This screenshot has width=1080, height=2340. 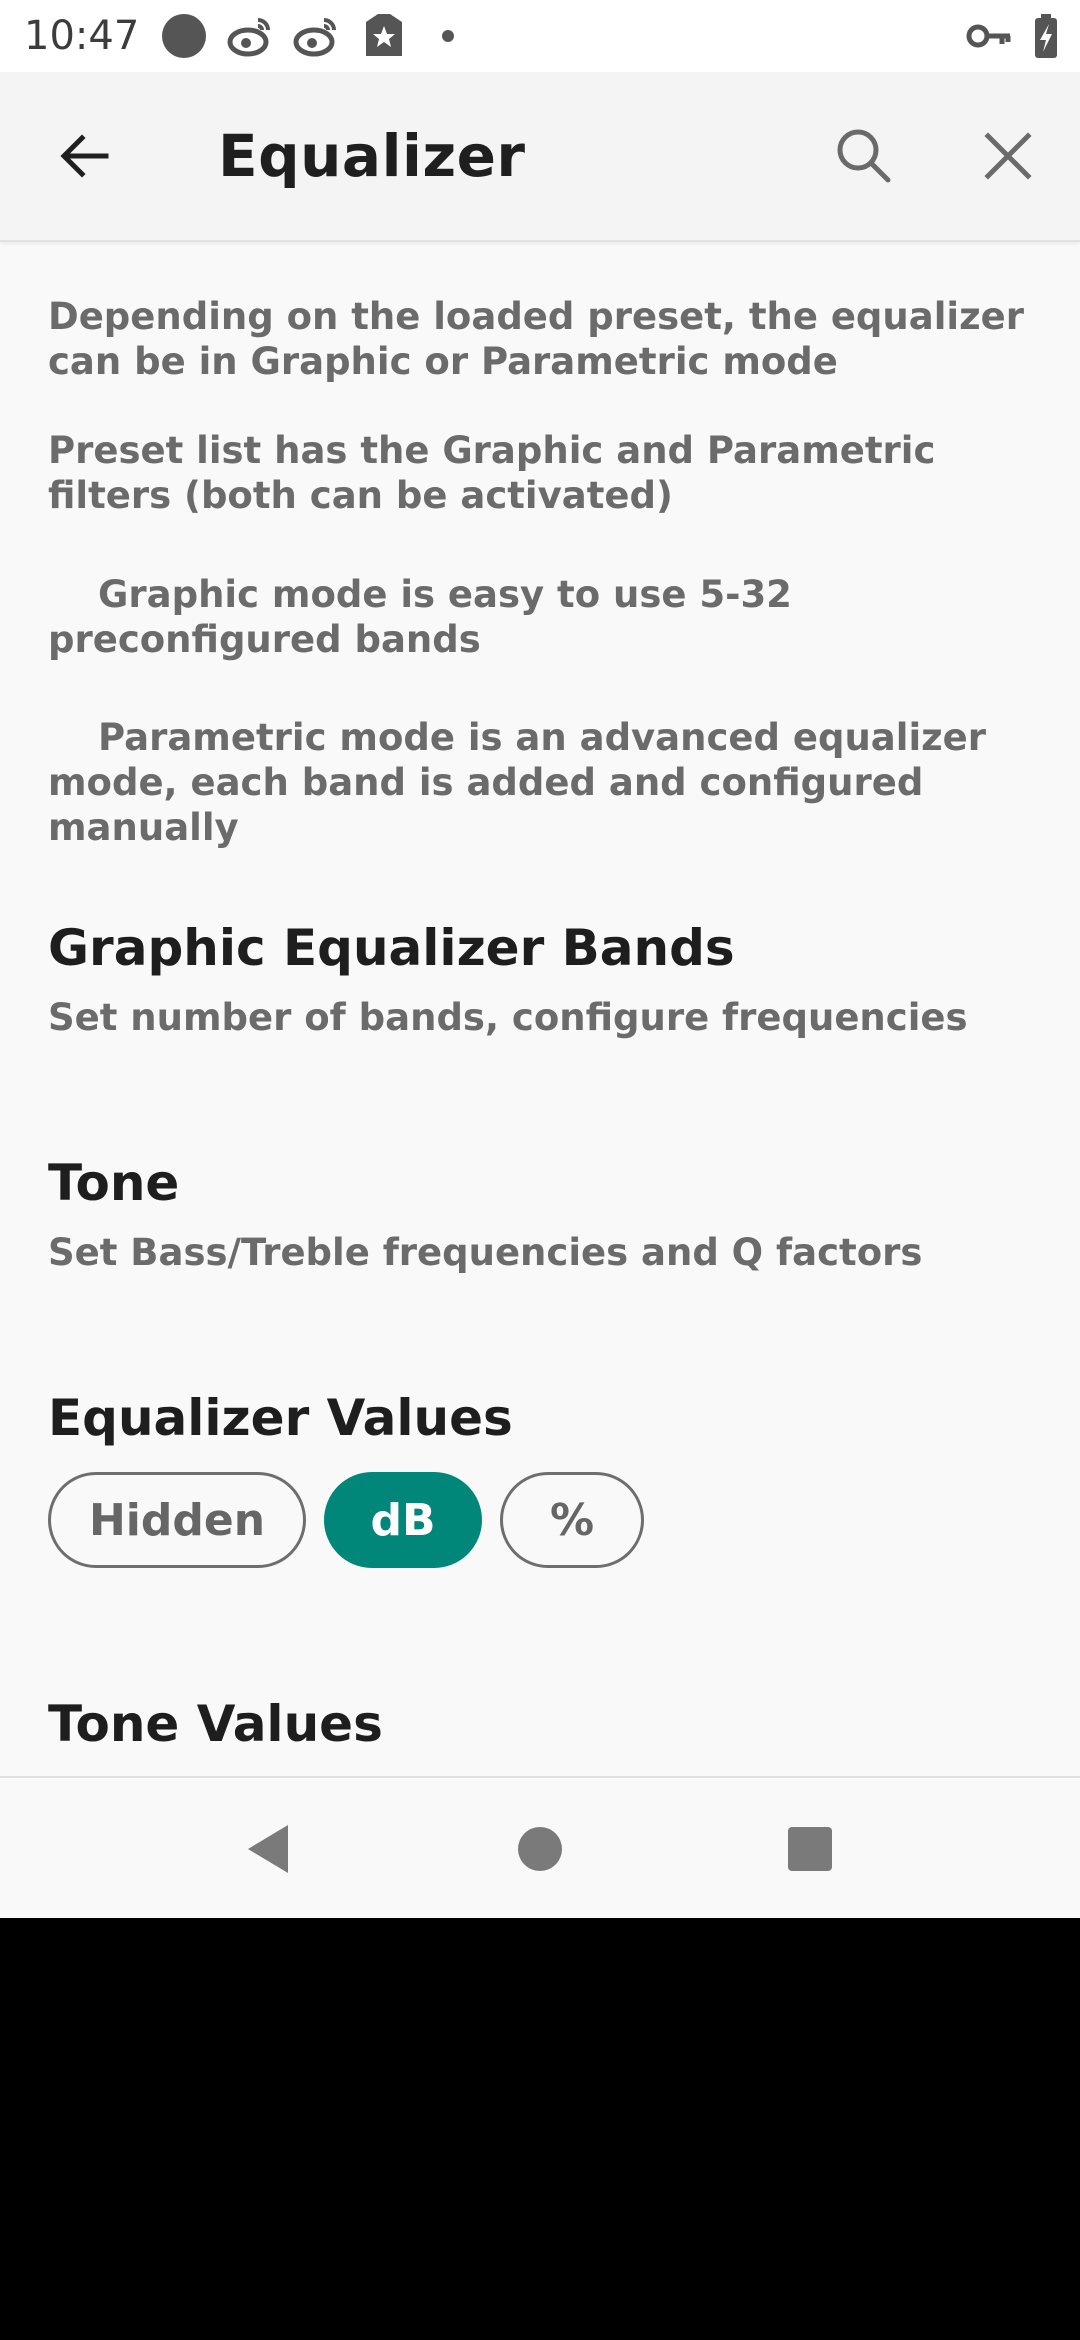 I want to click on search-button, so click(x=864, y=156).